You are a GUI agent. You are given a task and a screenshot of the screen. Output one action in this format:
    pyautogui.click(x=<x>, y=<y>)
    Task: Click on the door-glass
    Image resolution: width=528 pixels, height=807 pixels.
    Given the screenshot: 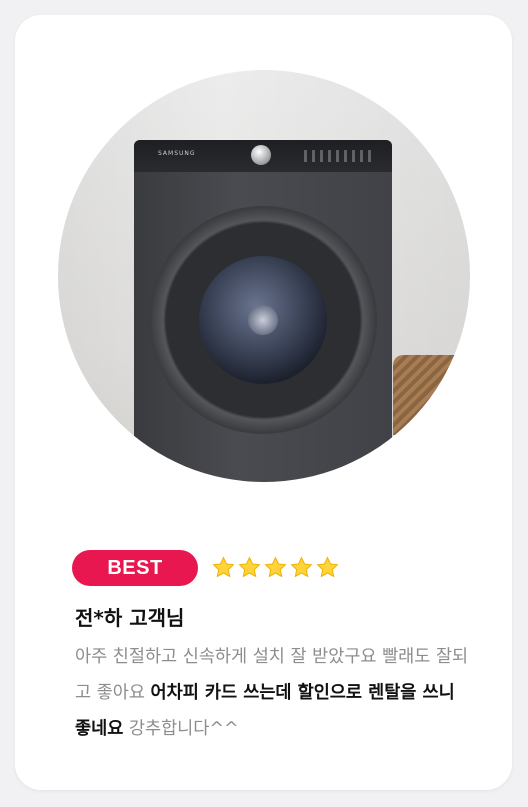 What is the action you would take?
    pyautogui.click(x=263, y=320)
    